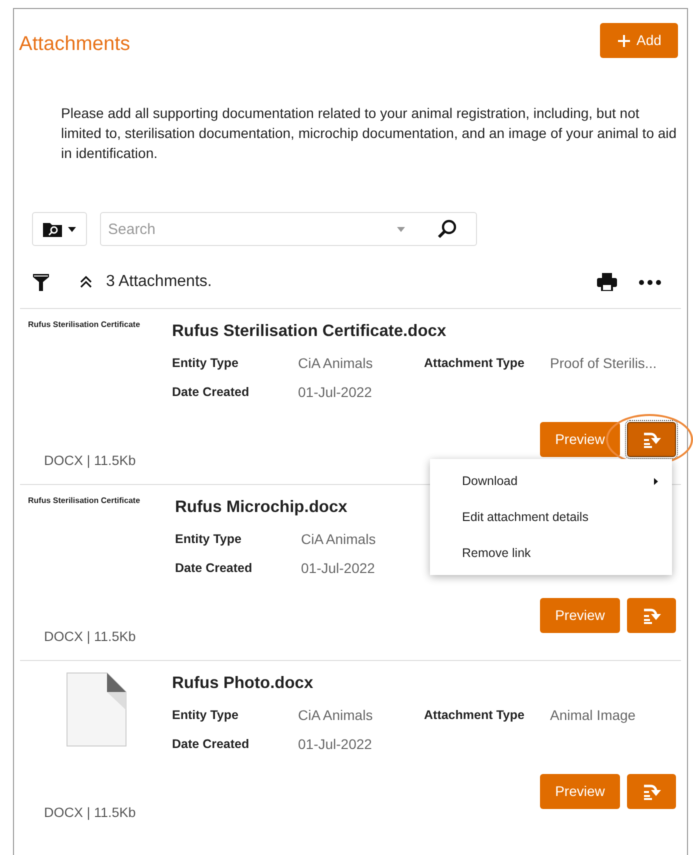 Image resolution: width=693 pixels, height=855 pixels. Describe the element at coordinates (551, 517) in the screenshot. I see `menu-item: Edit attachment details` at that location.